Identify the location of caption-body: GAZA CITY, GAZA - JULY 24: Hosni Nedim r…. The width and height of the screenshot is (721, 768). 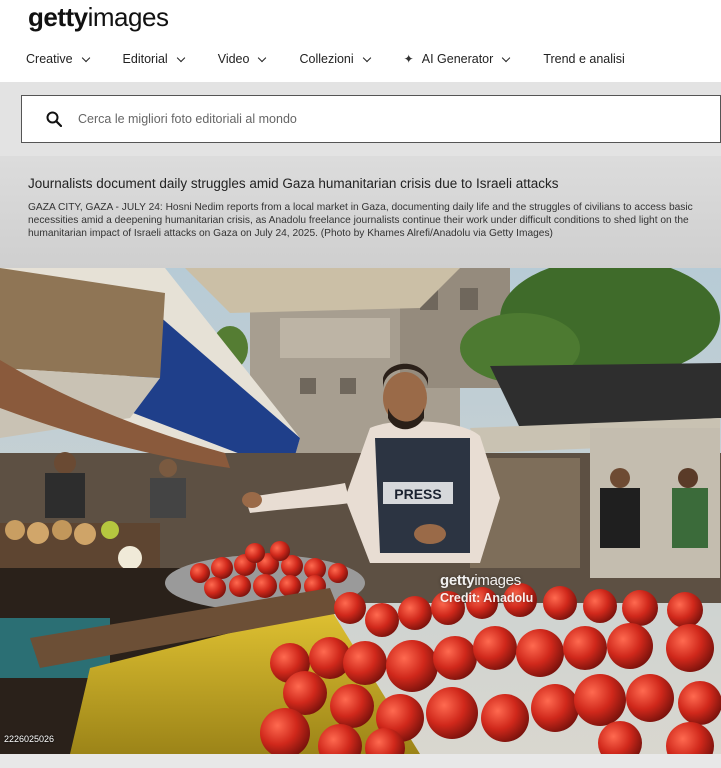
(360, 220).